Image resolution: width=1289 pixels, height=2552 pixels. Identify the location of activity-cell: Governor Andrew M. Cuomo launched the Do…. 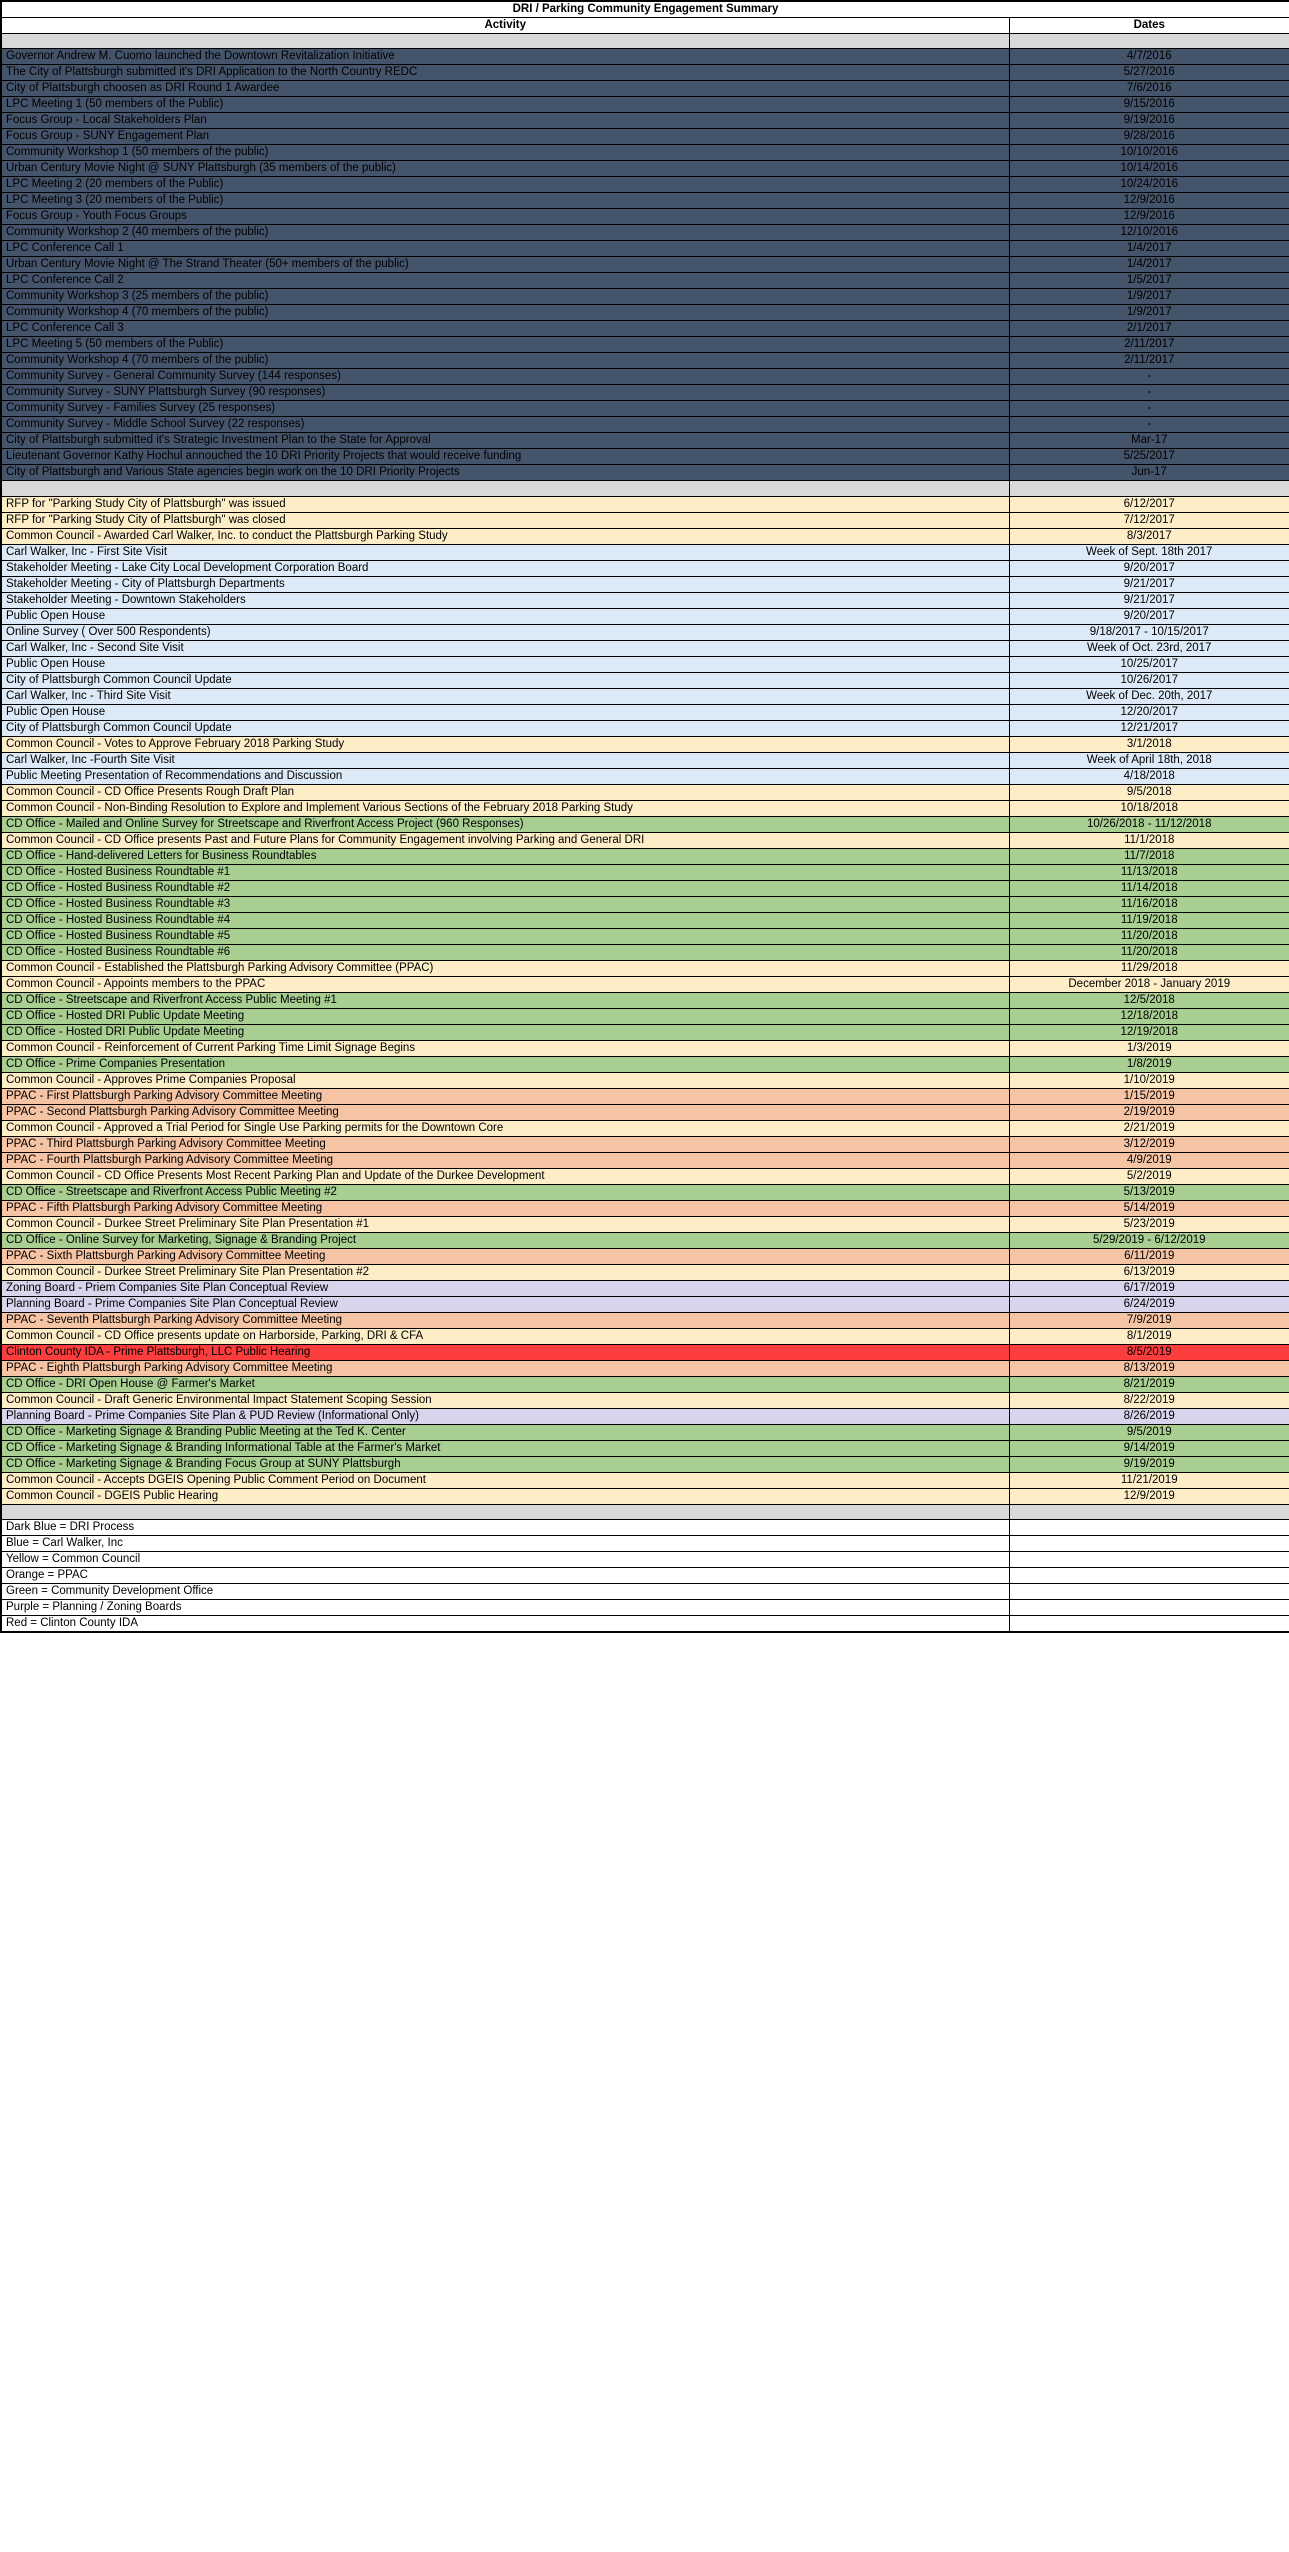
(505, 57).